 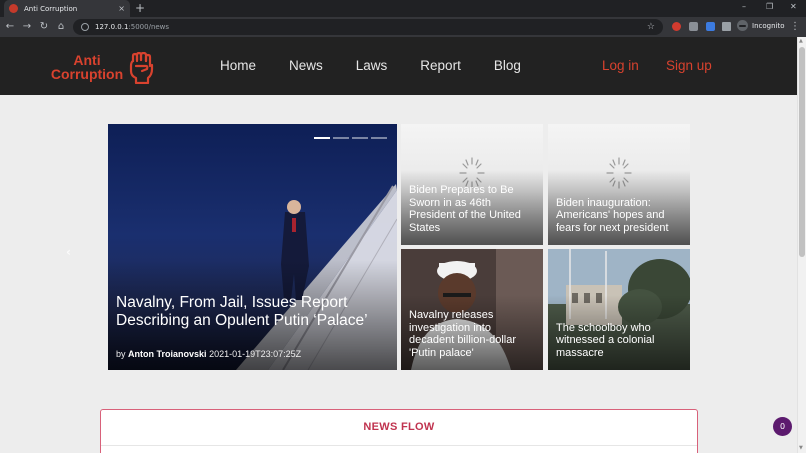 I want to click on incognito-icon, so click(x=742, y=25).